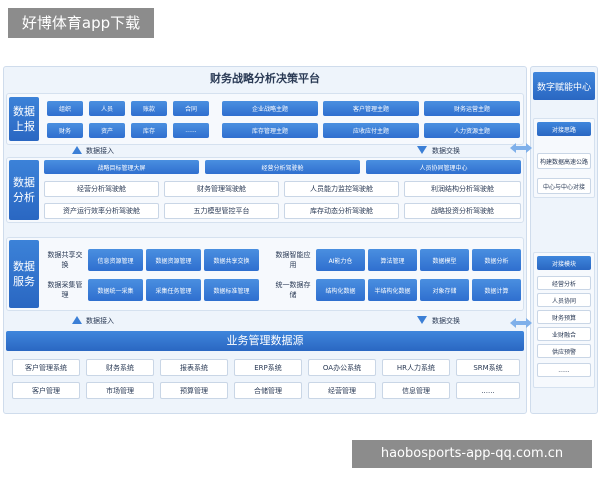 Image resolution: width=600 pixels, height=480 pixels. I want to click on report-item: 组织, so click(65, 108).